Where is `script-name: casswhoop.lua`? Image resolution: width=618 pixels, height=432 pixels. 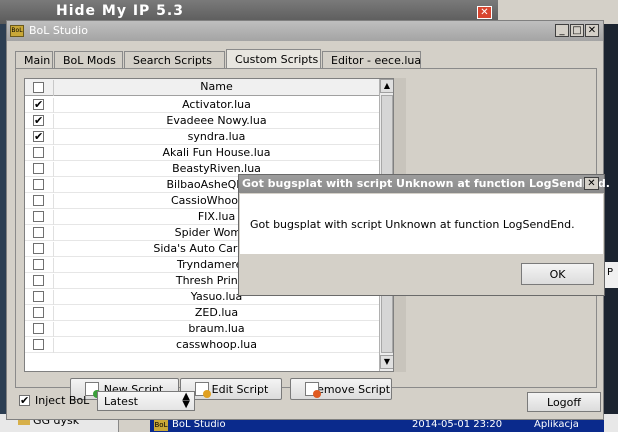 script-name: casswhoop.lua is located at coordinates (216, 345).